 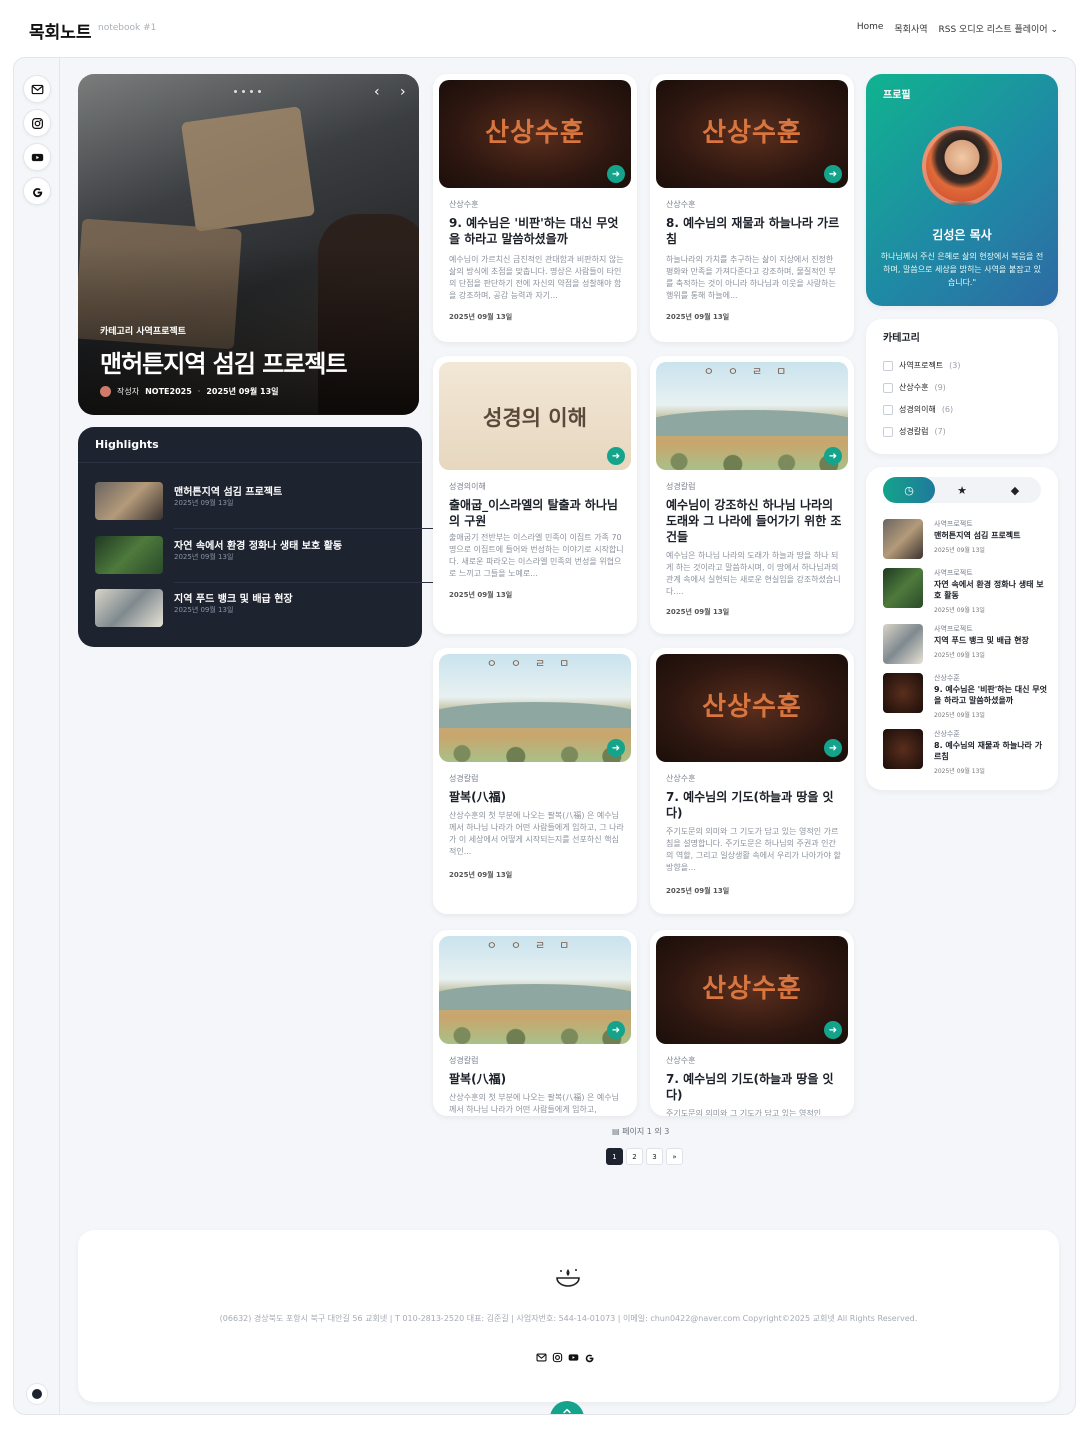 I want to click on top-nav: Home 목회사역 RSS 오디오 리스트 플레이어 ⌄, so click(x=957, y=28).